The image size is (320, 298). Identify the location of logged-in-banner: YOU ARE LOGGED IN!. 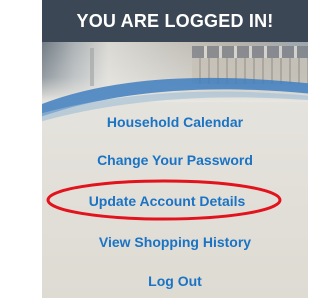
(175, 21).